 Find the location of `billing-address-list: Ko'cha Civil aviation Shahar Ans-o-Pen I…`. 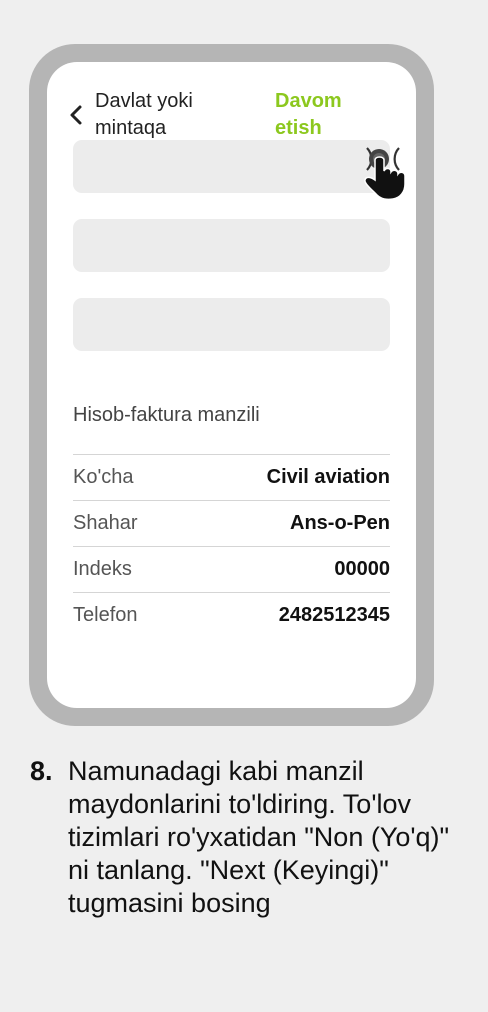

billing-address-list: Ko'cha Civil aviation Shahar Ans-o-Pen I… is located at coordinates (231, 546).